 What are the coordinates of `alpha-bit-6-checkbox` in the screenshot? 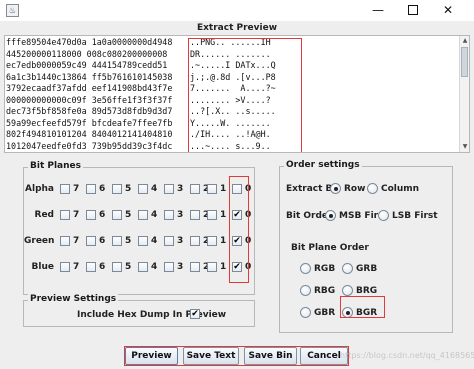 It's located at (91, 189).